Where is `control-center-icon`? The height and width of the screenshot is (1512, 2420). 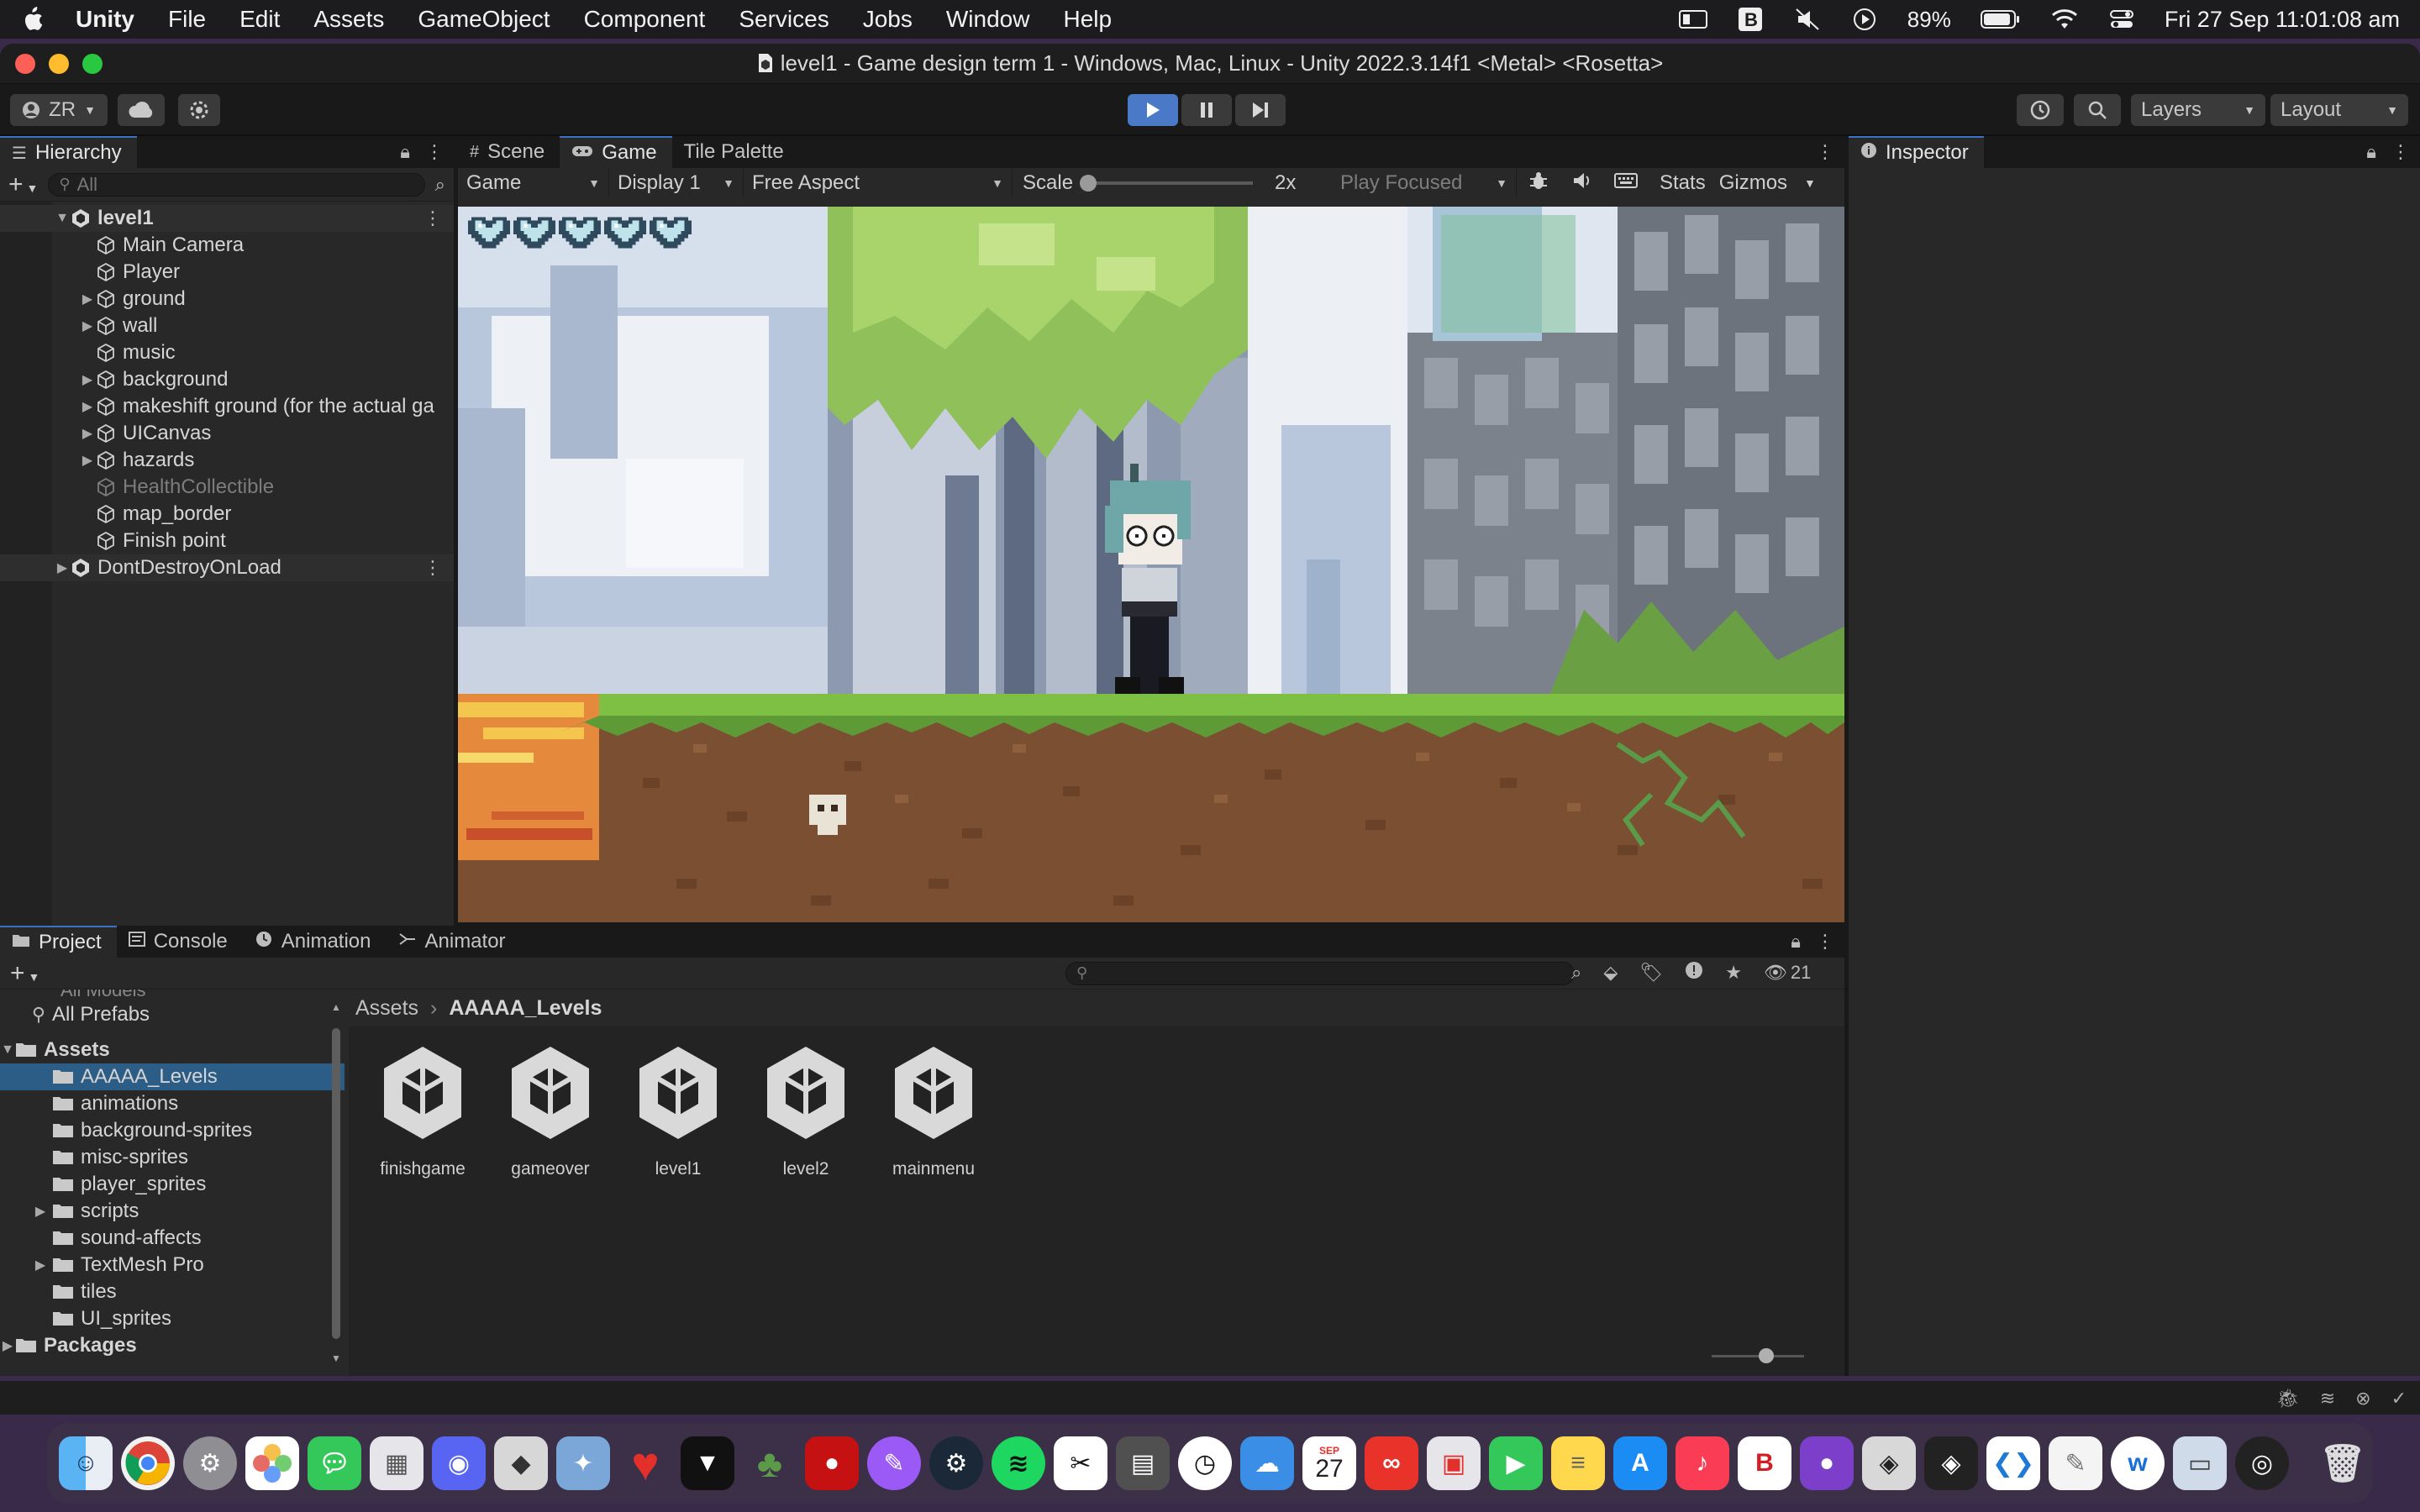
control-center-icon is located at coordinates (2121, 19).